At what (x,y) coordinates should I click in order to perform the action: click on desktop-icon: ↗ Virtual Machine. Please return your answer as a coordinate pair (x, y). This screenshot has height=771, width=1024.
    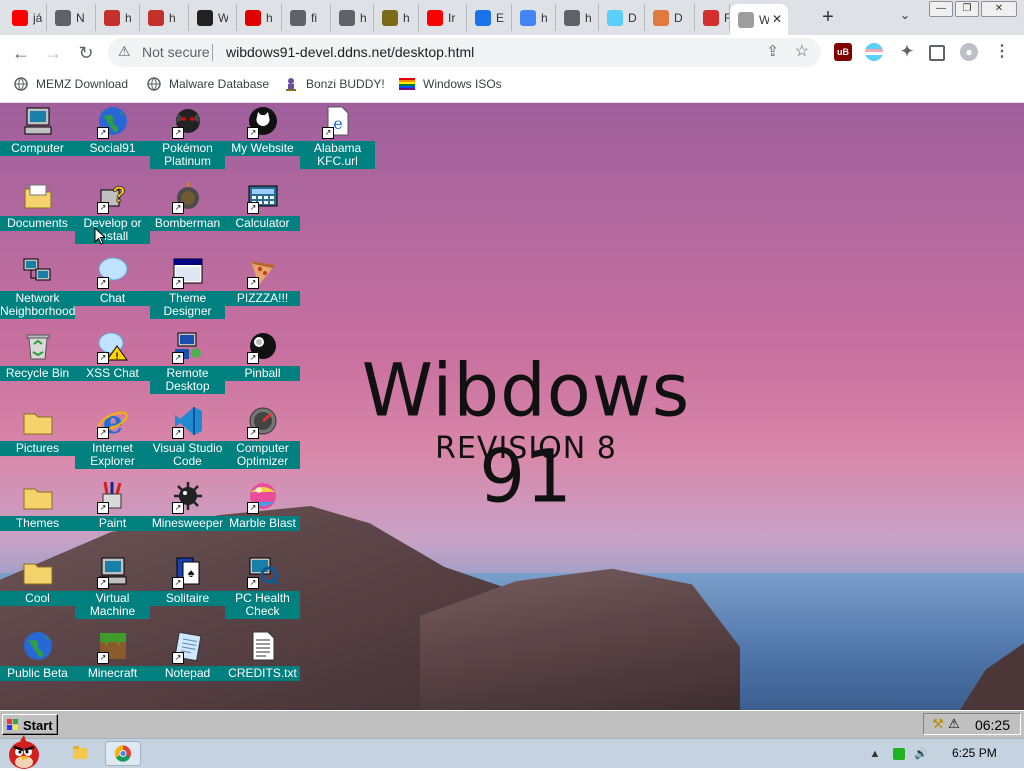
    Looking at the image, I should click on (112, 592).